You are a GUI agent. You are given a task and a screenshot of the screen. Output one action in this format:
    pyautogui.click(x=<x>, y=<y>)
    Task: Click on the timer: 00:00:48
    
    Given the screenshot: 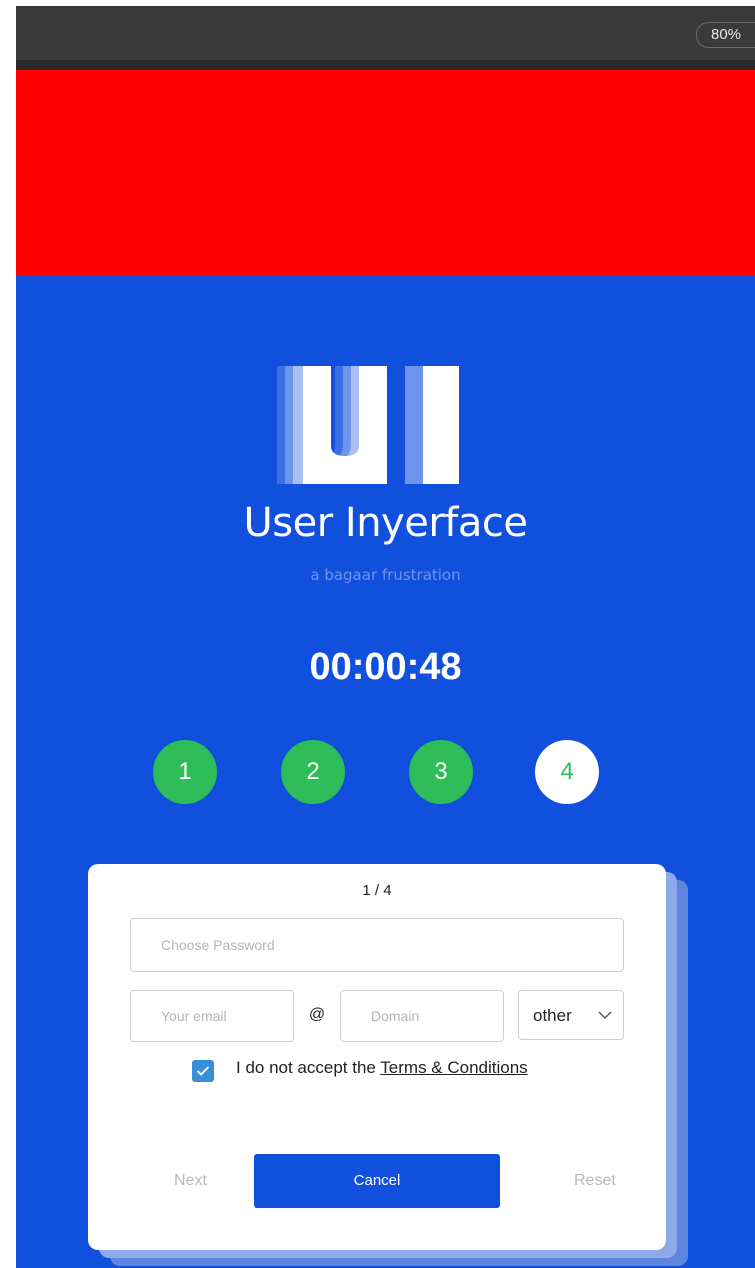 What is the action you would take?
    pyautogui.click(x=385, y=667)
    